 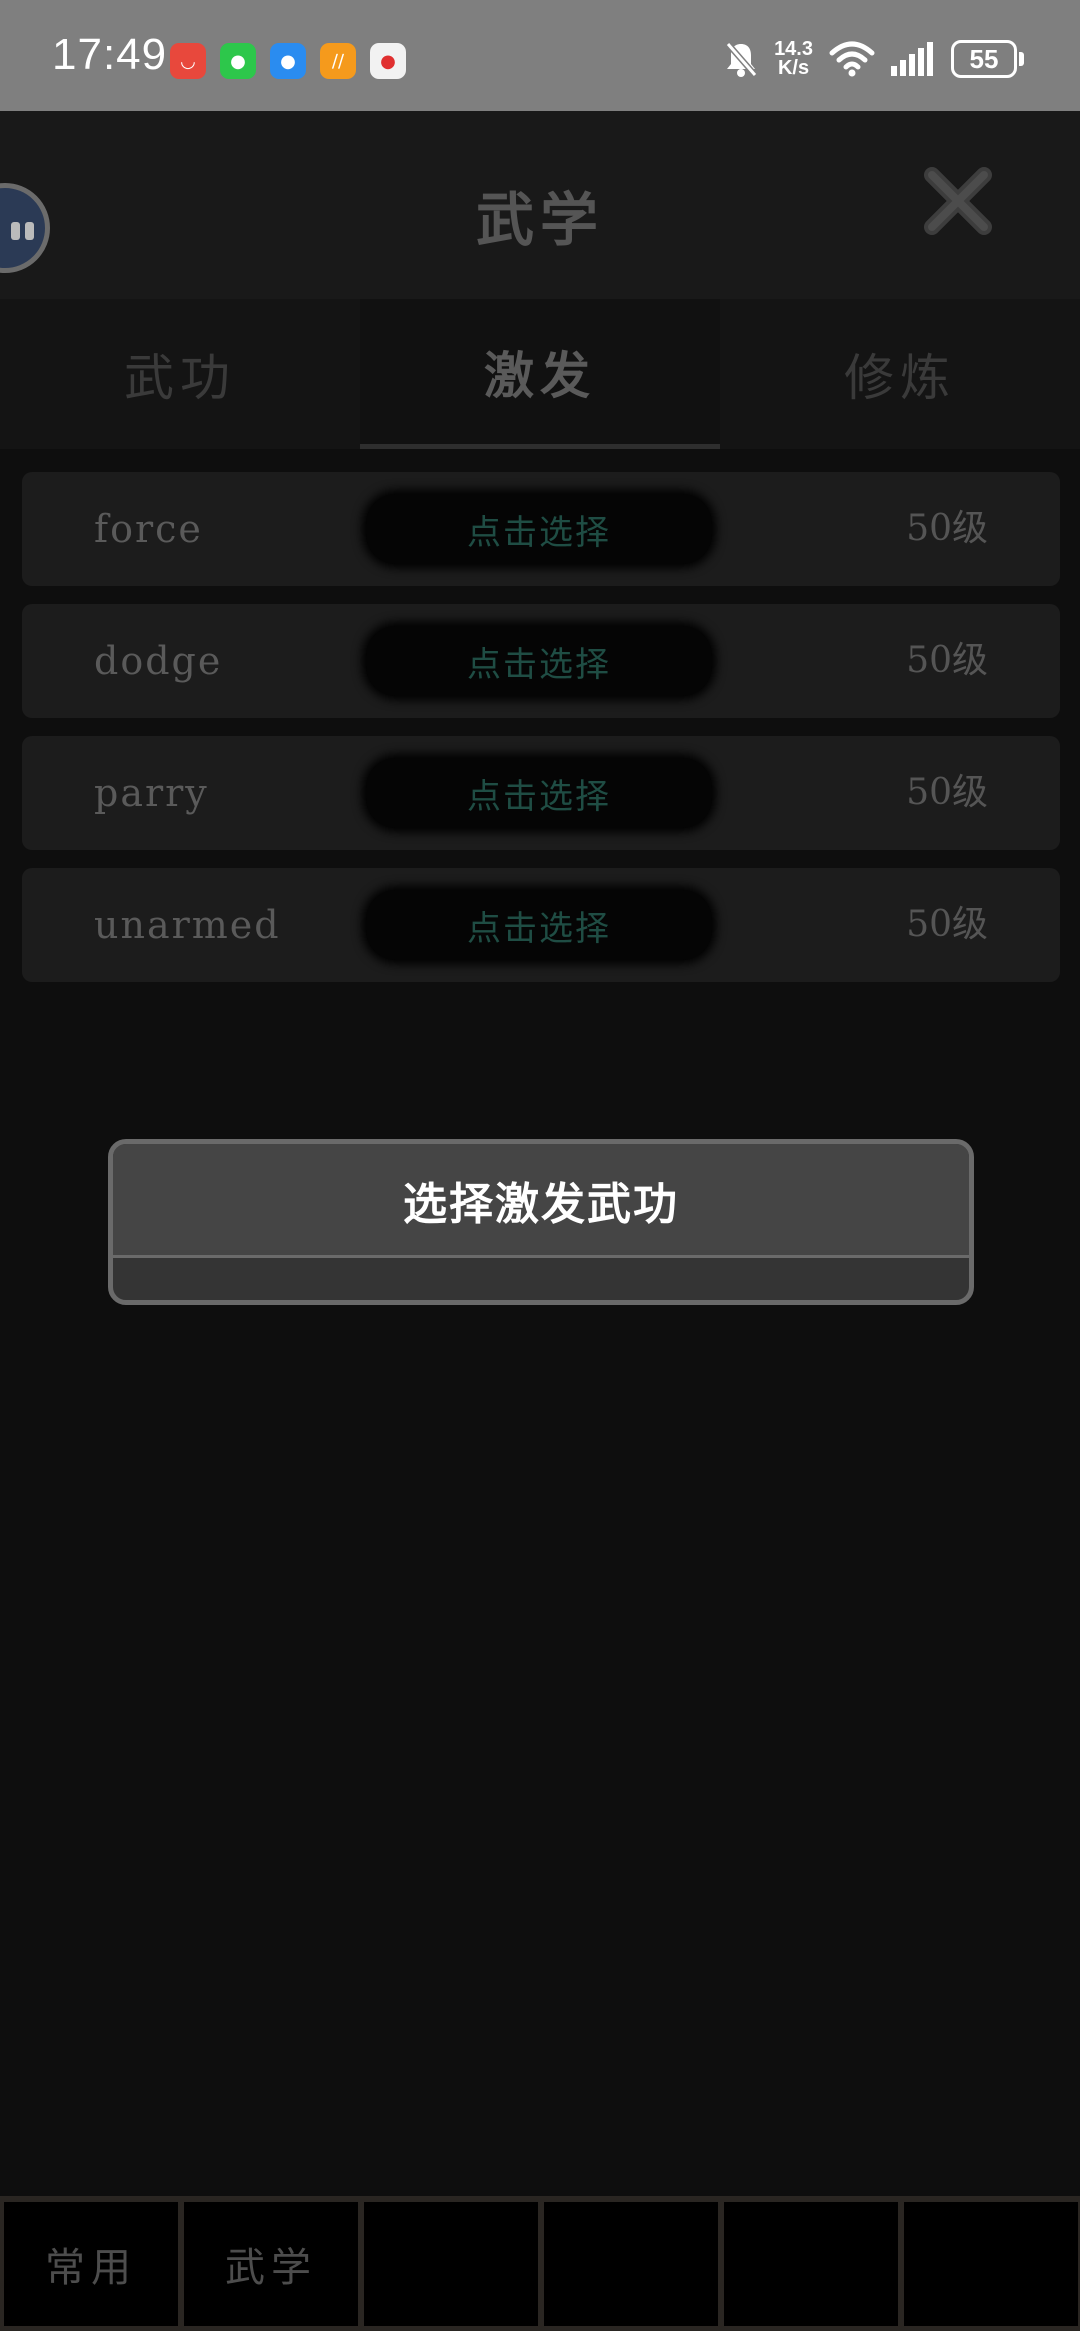 I want to click on skill-name: force, so click(x=148, y=529).